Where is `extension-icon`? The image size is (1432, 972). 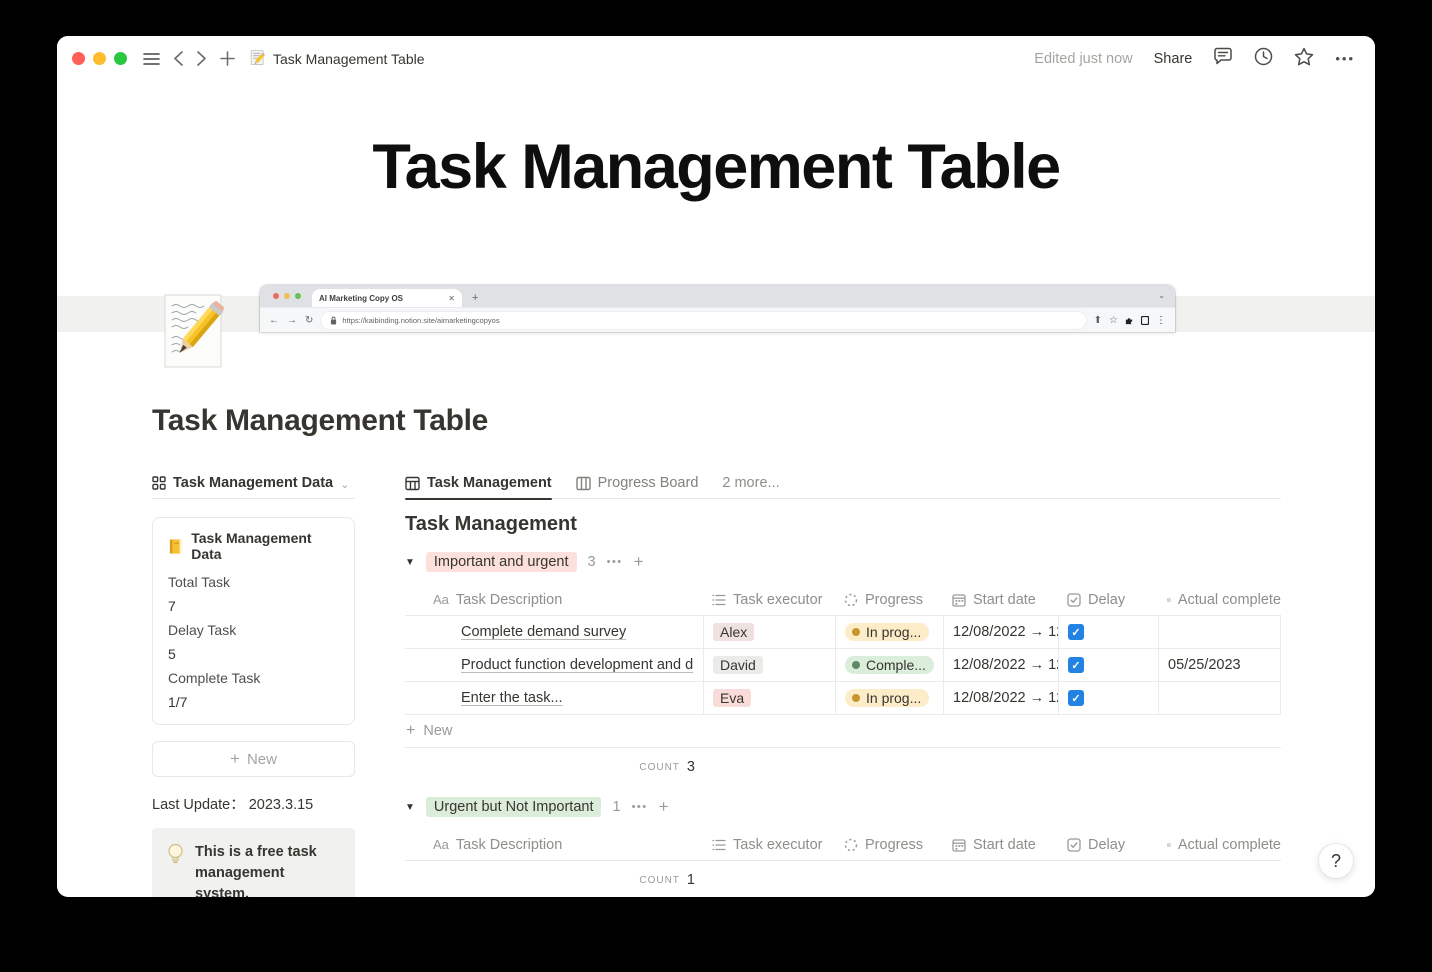
extension-icon is located at coordinates (1129, 320).